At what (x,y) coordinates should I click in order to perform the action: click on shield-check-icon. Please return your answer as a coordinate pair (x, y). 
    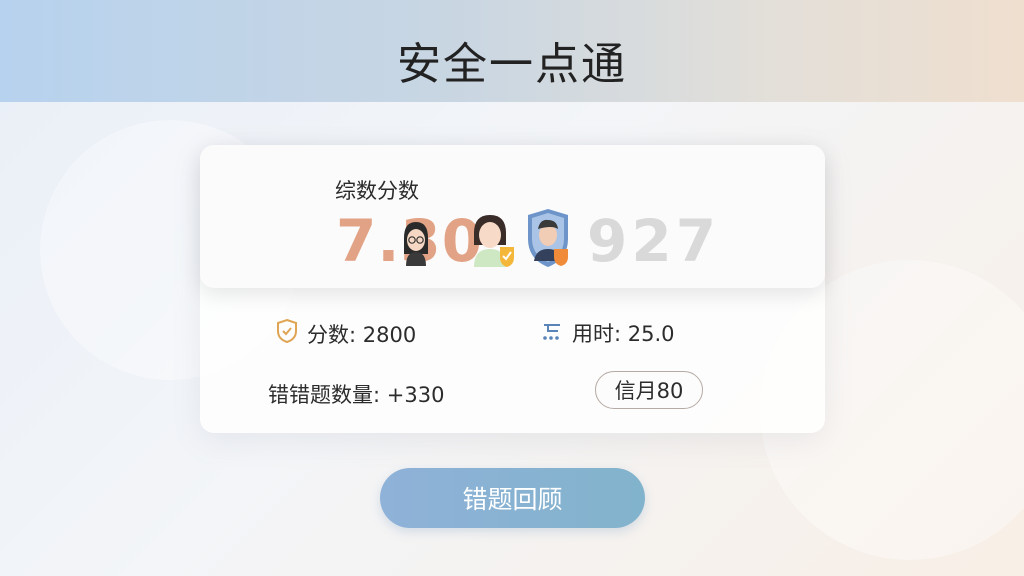
    Looking at the image, I should click on (287, 333).